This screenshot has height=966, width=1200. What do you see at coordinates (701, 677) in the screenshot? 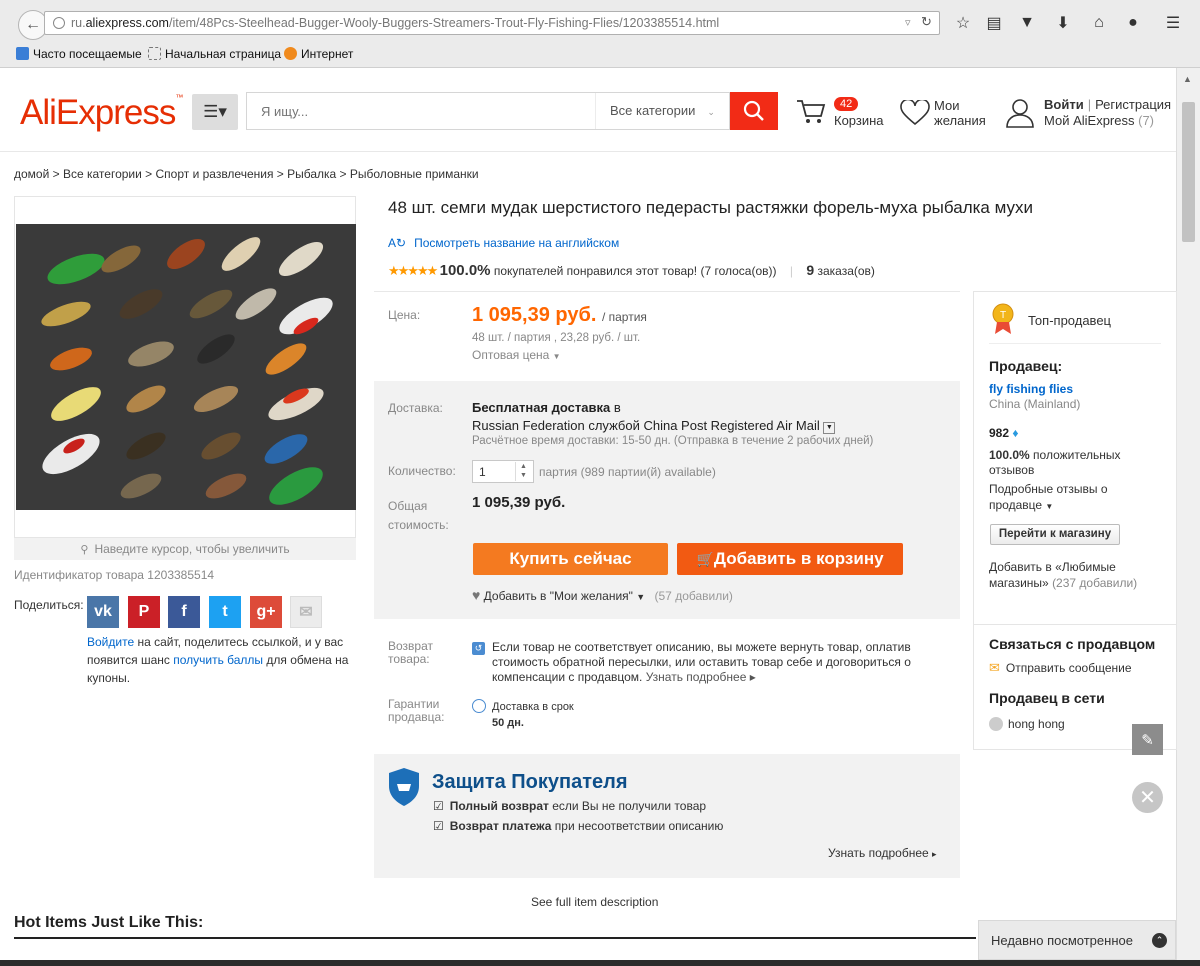
I see `returns-more-link: Узнать подробнее ▸` at bounding box center [701, 677].